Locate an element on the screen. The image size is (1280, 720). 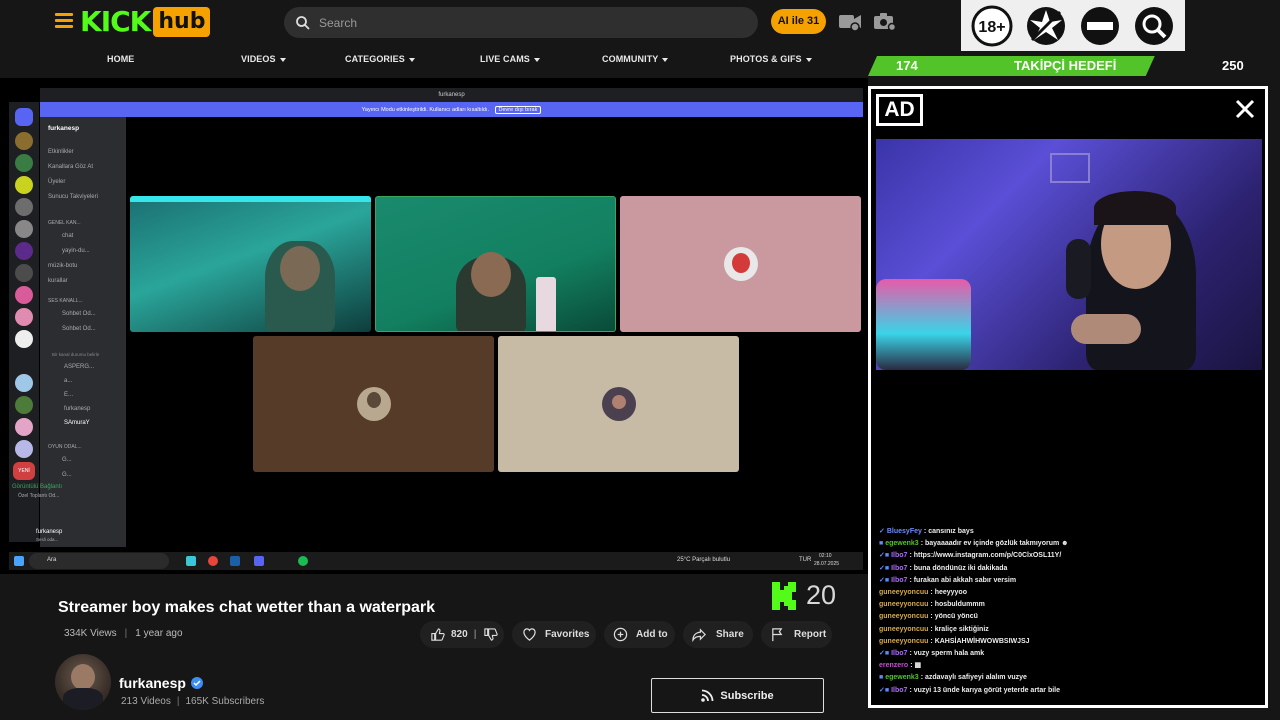
search-input is located at coordinates (529, 22).